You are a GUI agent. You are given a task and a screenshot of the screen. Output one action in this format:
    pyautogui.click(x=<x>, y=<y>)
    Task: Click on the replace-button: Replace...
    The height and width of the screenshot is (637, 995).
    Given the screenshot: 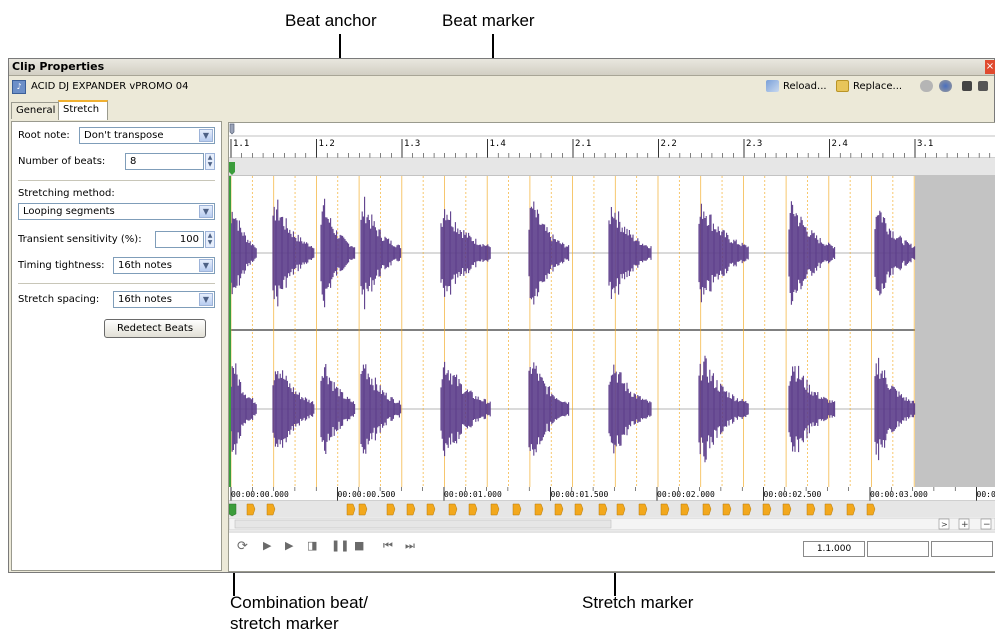 What is the action you would take?
    pyautogui.click(x=869, y=88)
    